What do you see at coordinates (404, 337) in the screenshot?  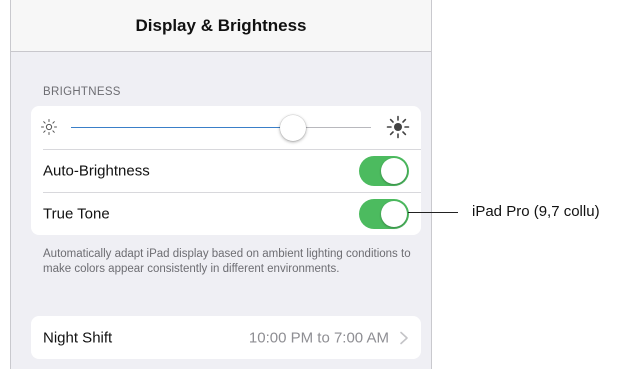 I see `chevron-right-icon` at bounding box center [404, 337].